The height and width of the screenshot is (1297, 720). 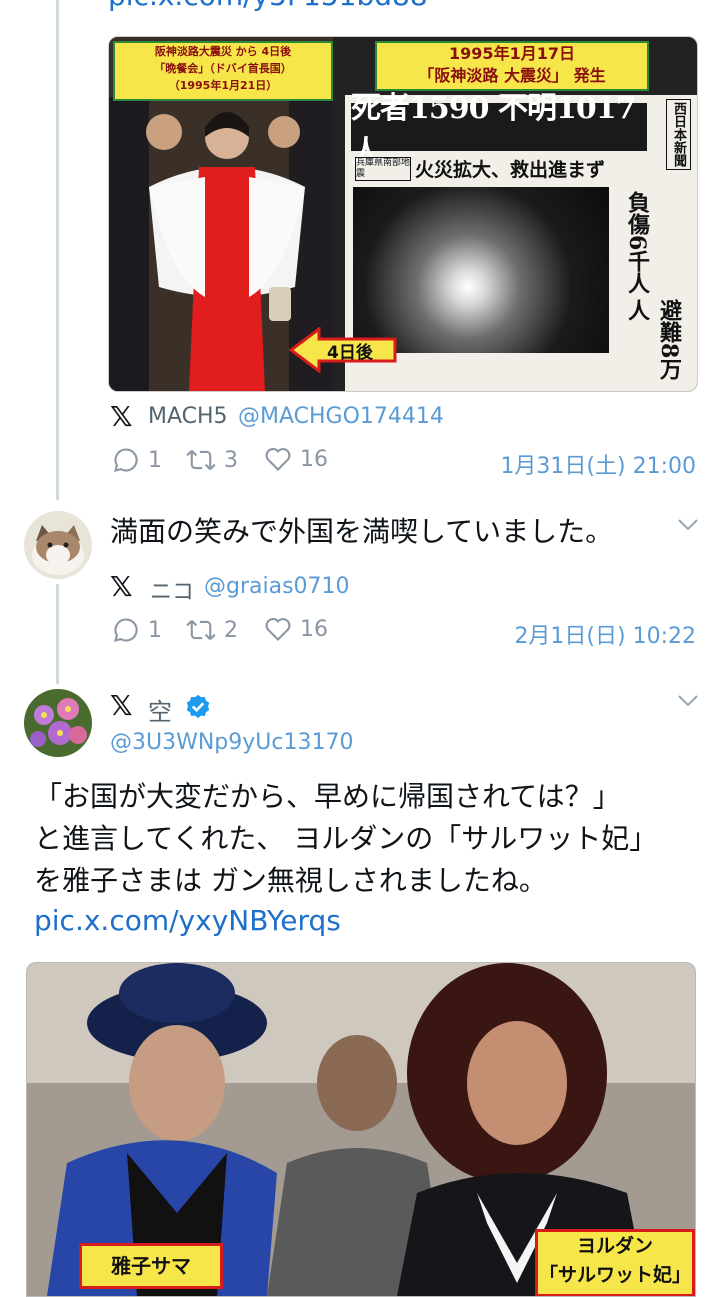 What do you see at coordinates (231, 630) in the screenshot?
I see `retweet-count: 2` at bounding box center [231, 630].